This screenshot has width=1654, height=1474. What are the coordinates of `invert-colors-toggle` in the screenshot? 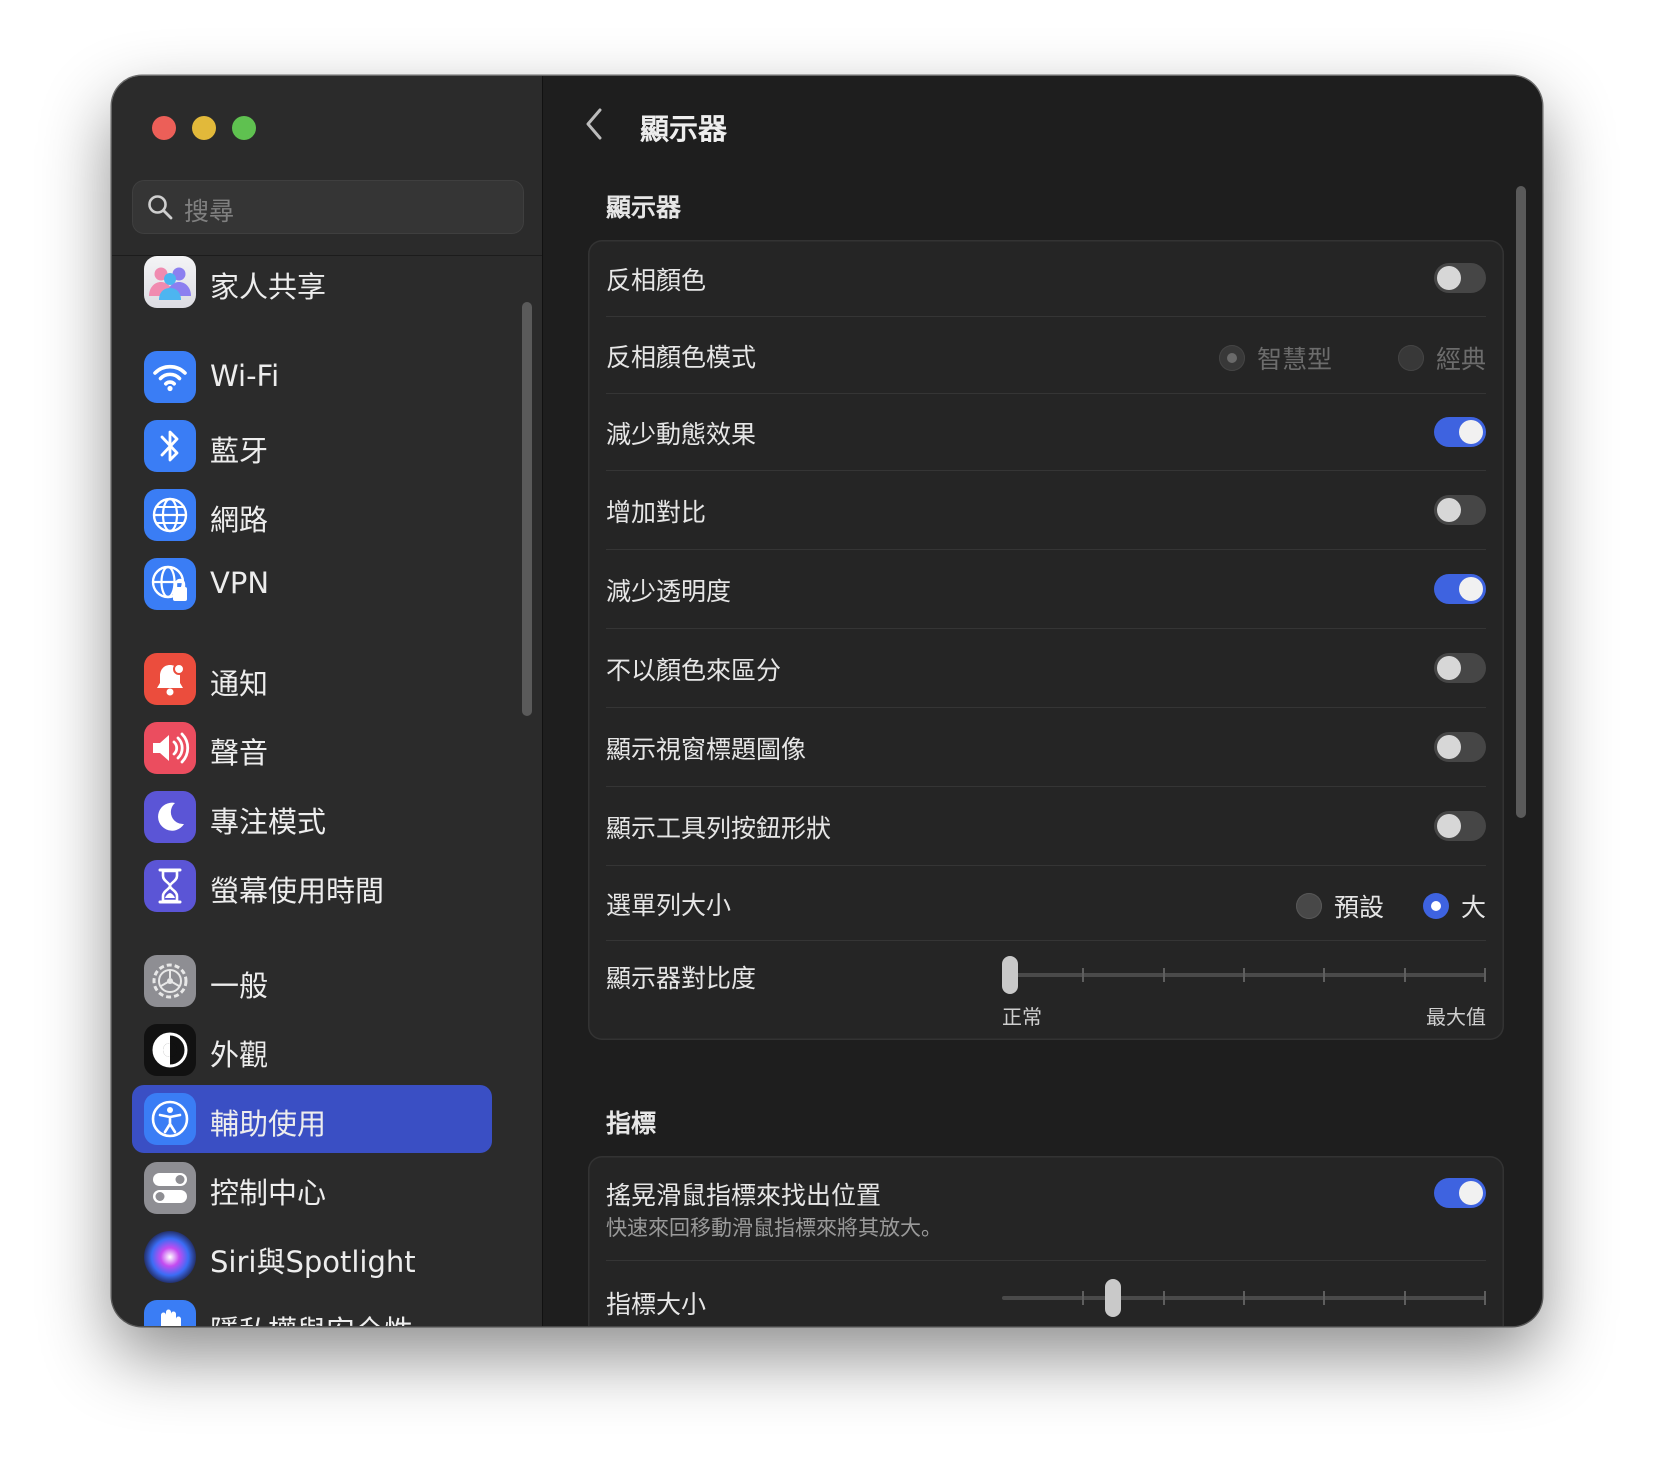 It's located at (1460, 278).